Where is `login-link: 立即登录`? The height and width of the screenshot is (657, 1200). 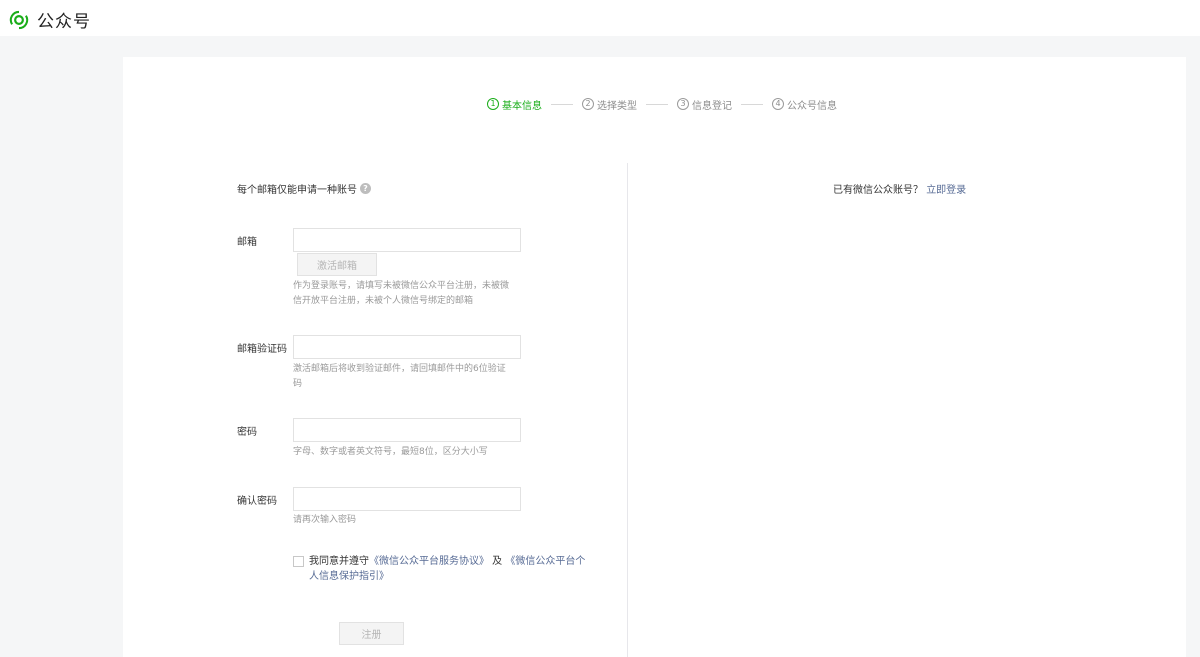 login-link: 立即登录 is located at coordinates (946, 190).